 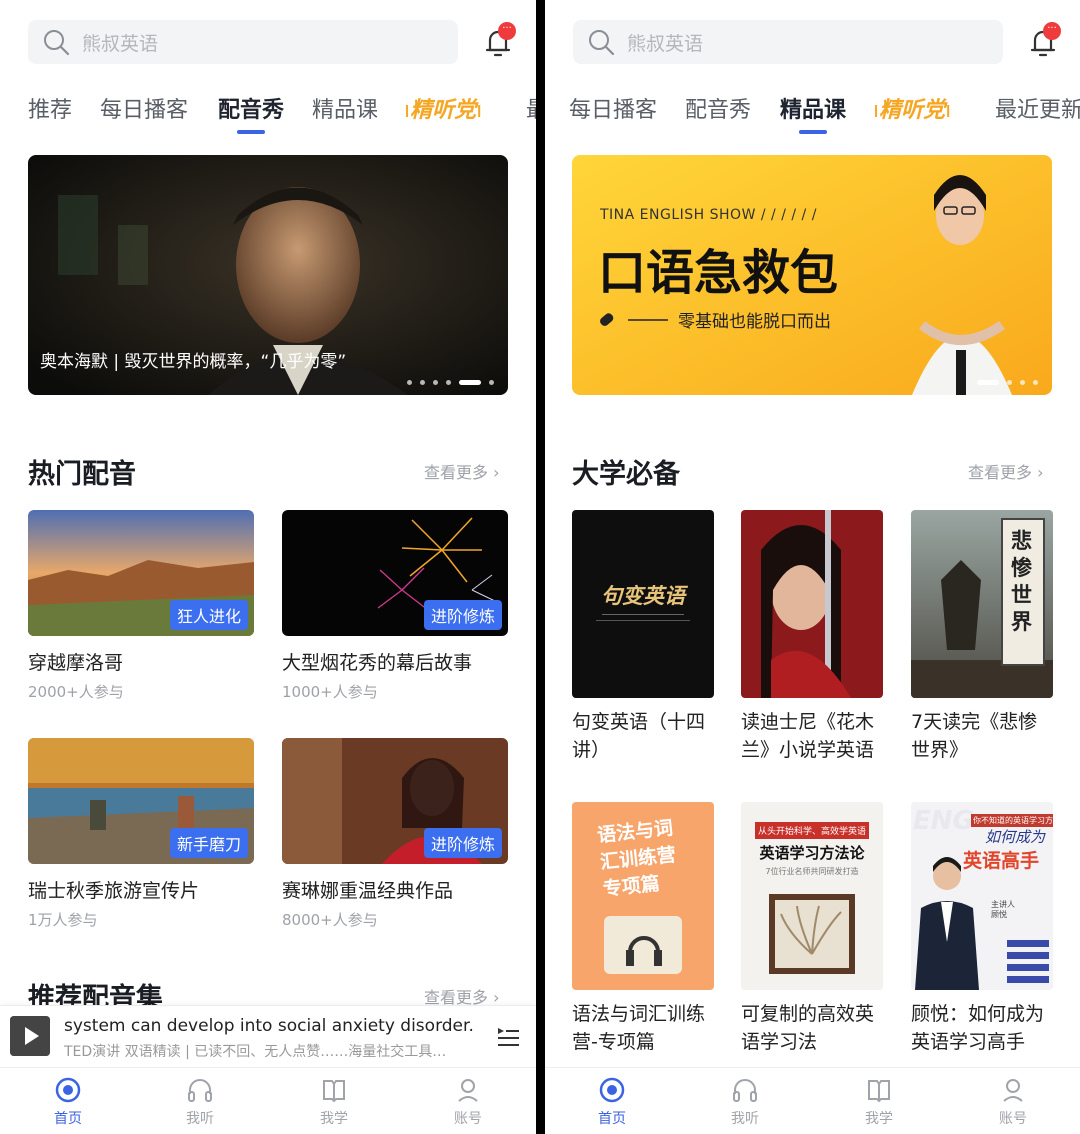 I want to click on course-title: 可复制的高效英语学习法, so click(x=808, y=1028).